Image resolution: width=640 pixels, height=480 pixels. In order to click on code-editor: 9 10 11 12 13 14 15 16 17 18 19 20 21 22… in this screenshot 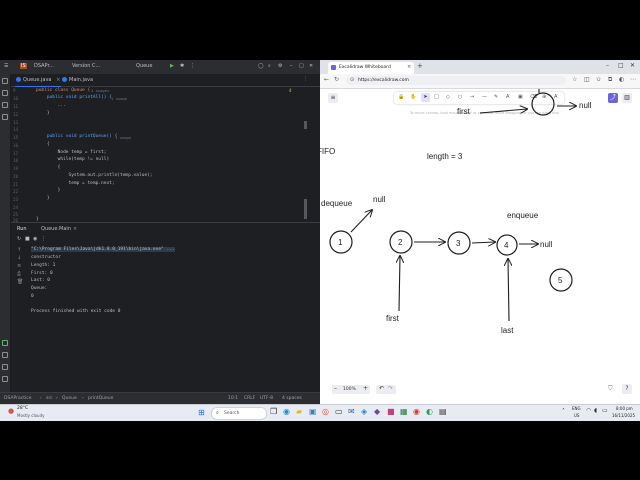, I will do `click(161, 155)`.